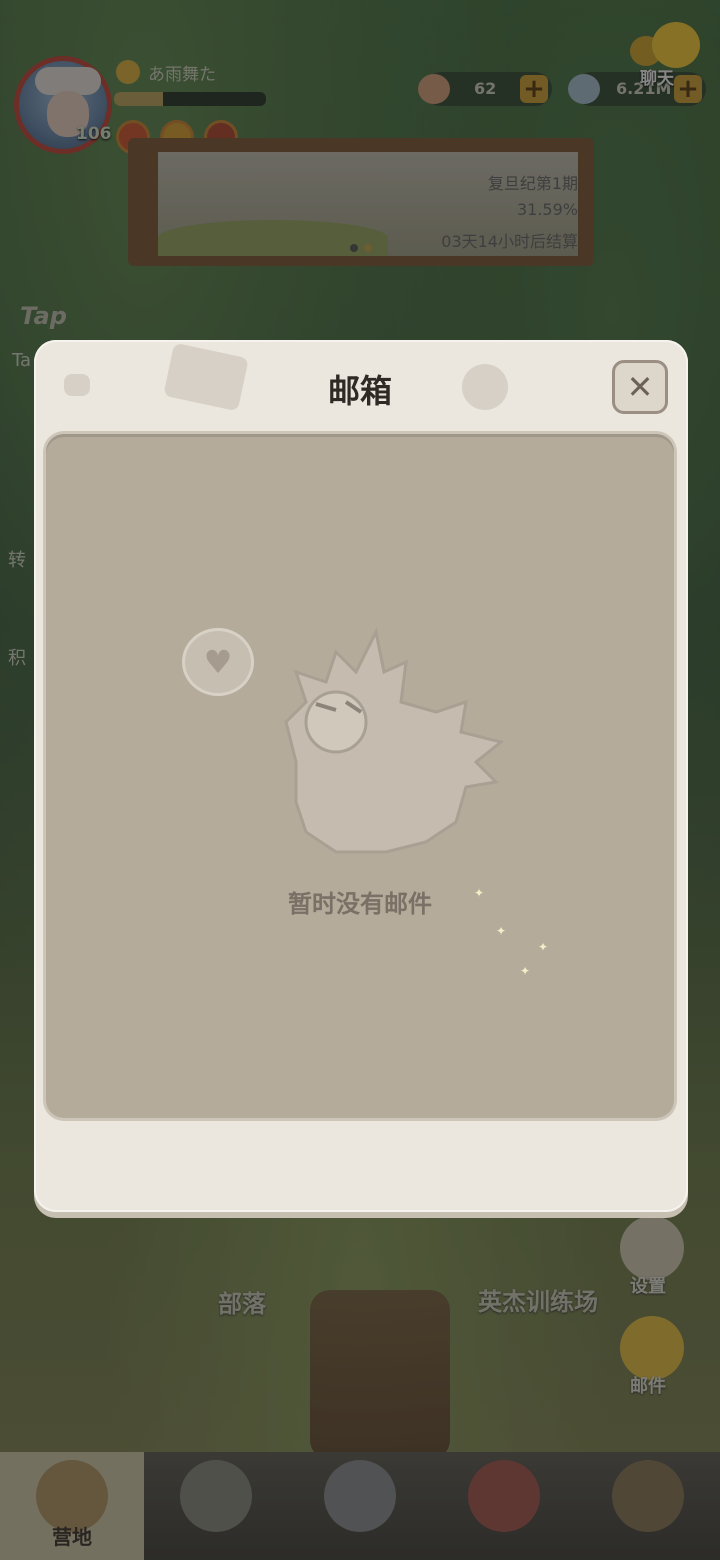  I want to click on close-button: ✕, so click(640, 387).